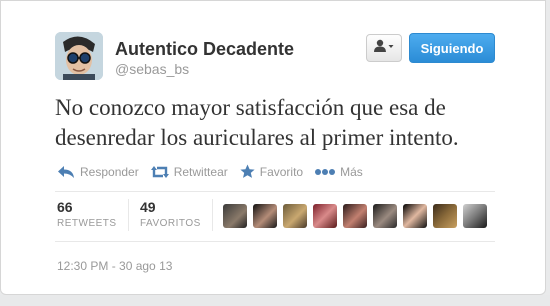 This screenshot has height=306, width=550. I want to click on retweets-stat: 66 RETWEETS, so click(87, 214).